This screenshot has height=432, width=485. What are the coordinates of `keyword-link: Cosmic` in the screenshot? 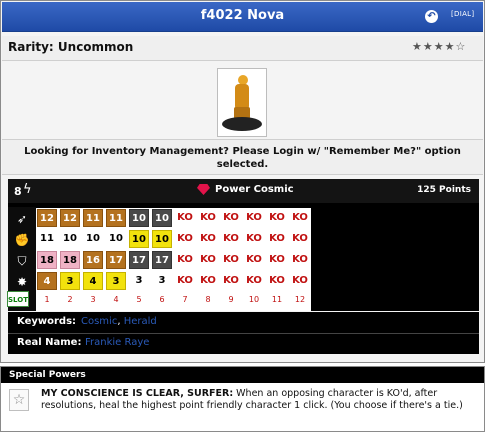 It's located at (99, 321).